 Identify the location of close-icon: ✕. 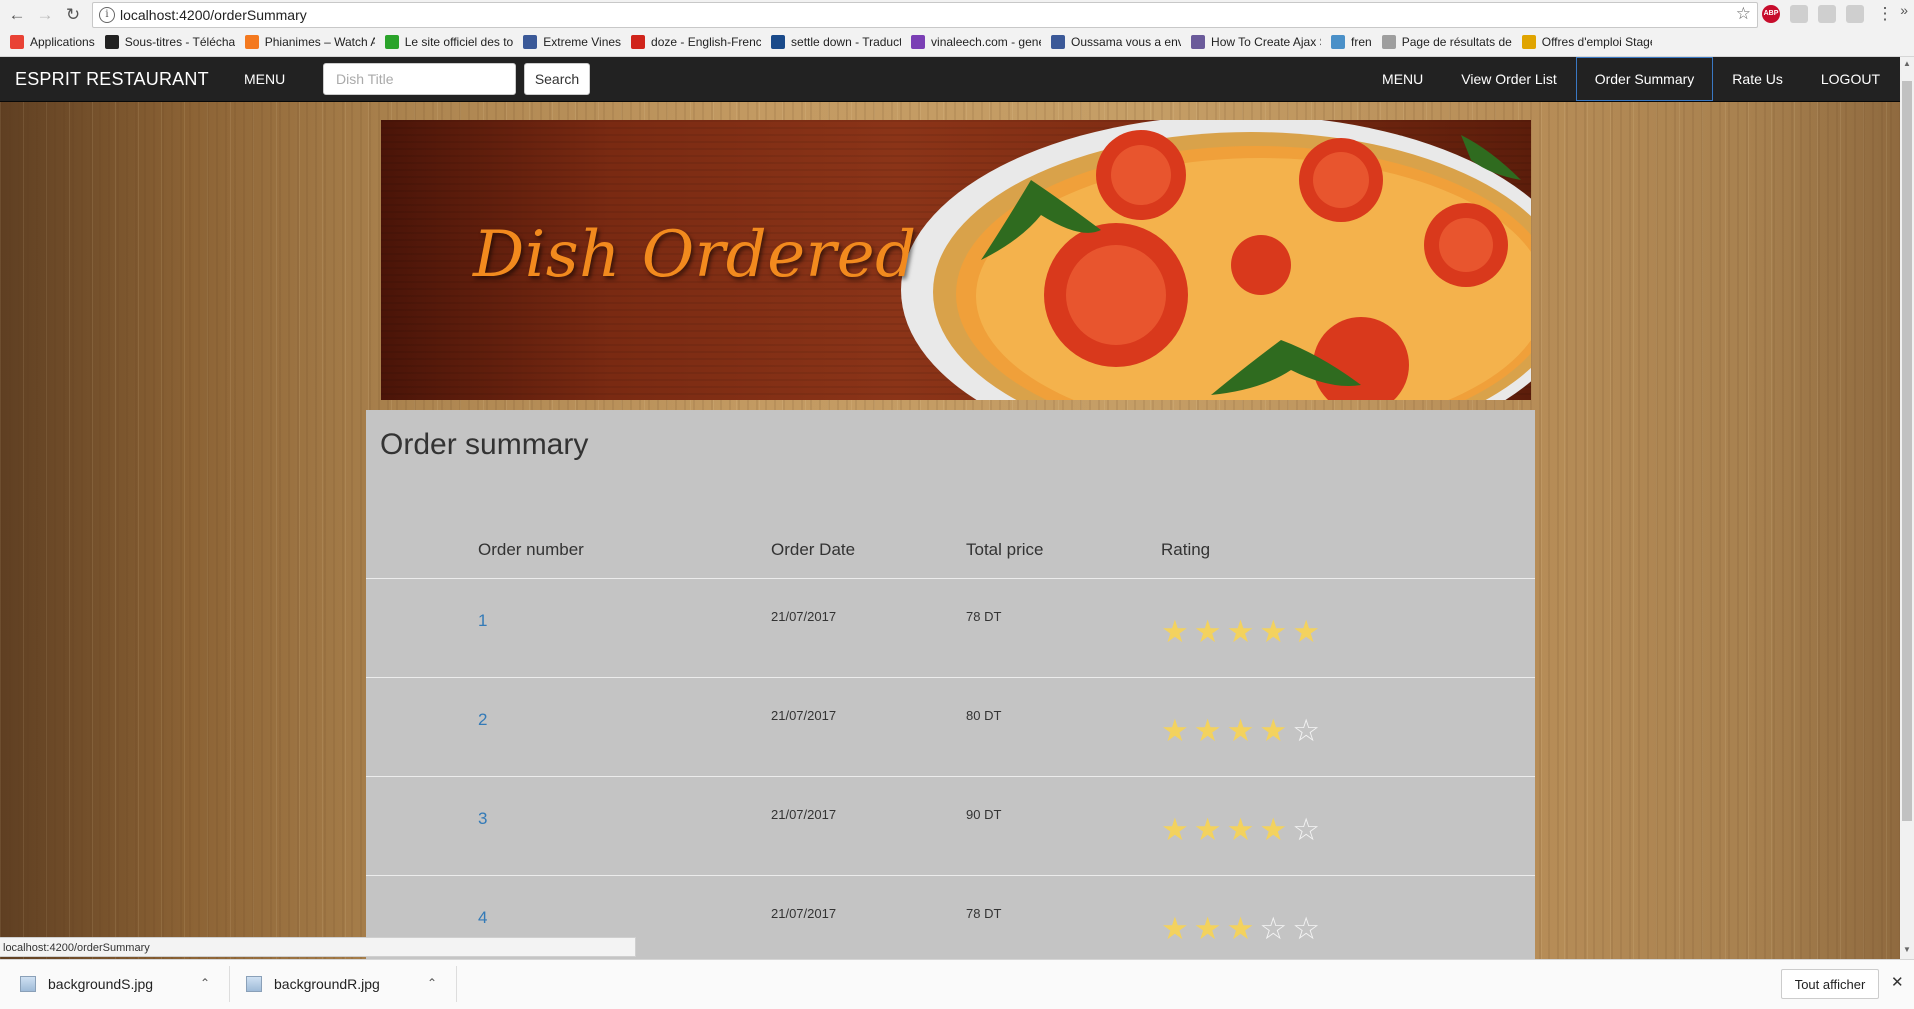
(1897, 982).